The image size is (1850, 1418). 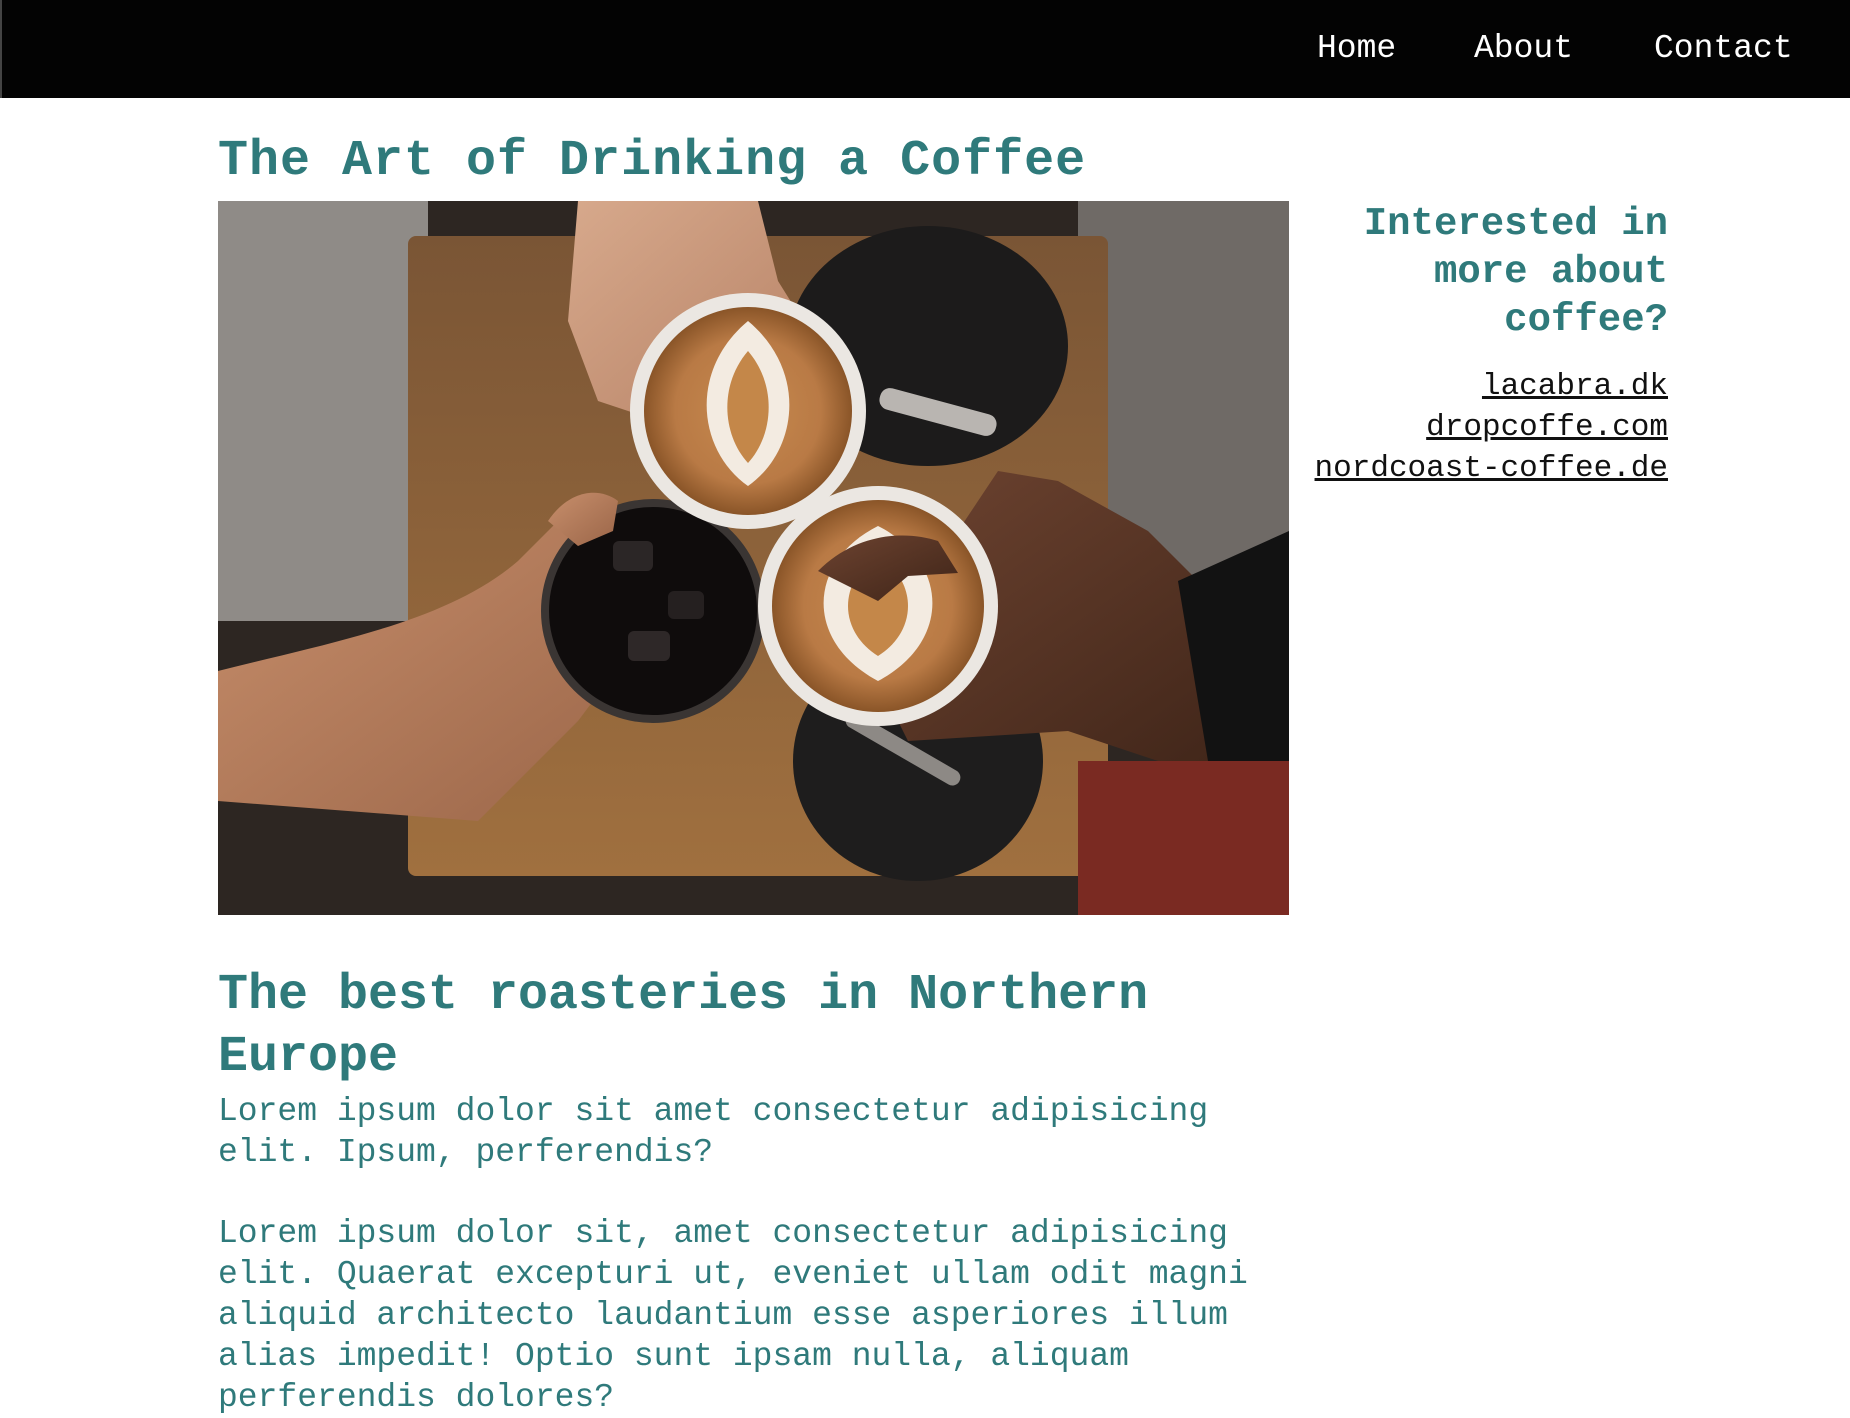 What do you see at coordinates (925, 49) in the screenshot?
I see `top-navbar: Home About Contact` at bounding box center [925, 49].